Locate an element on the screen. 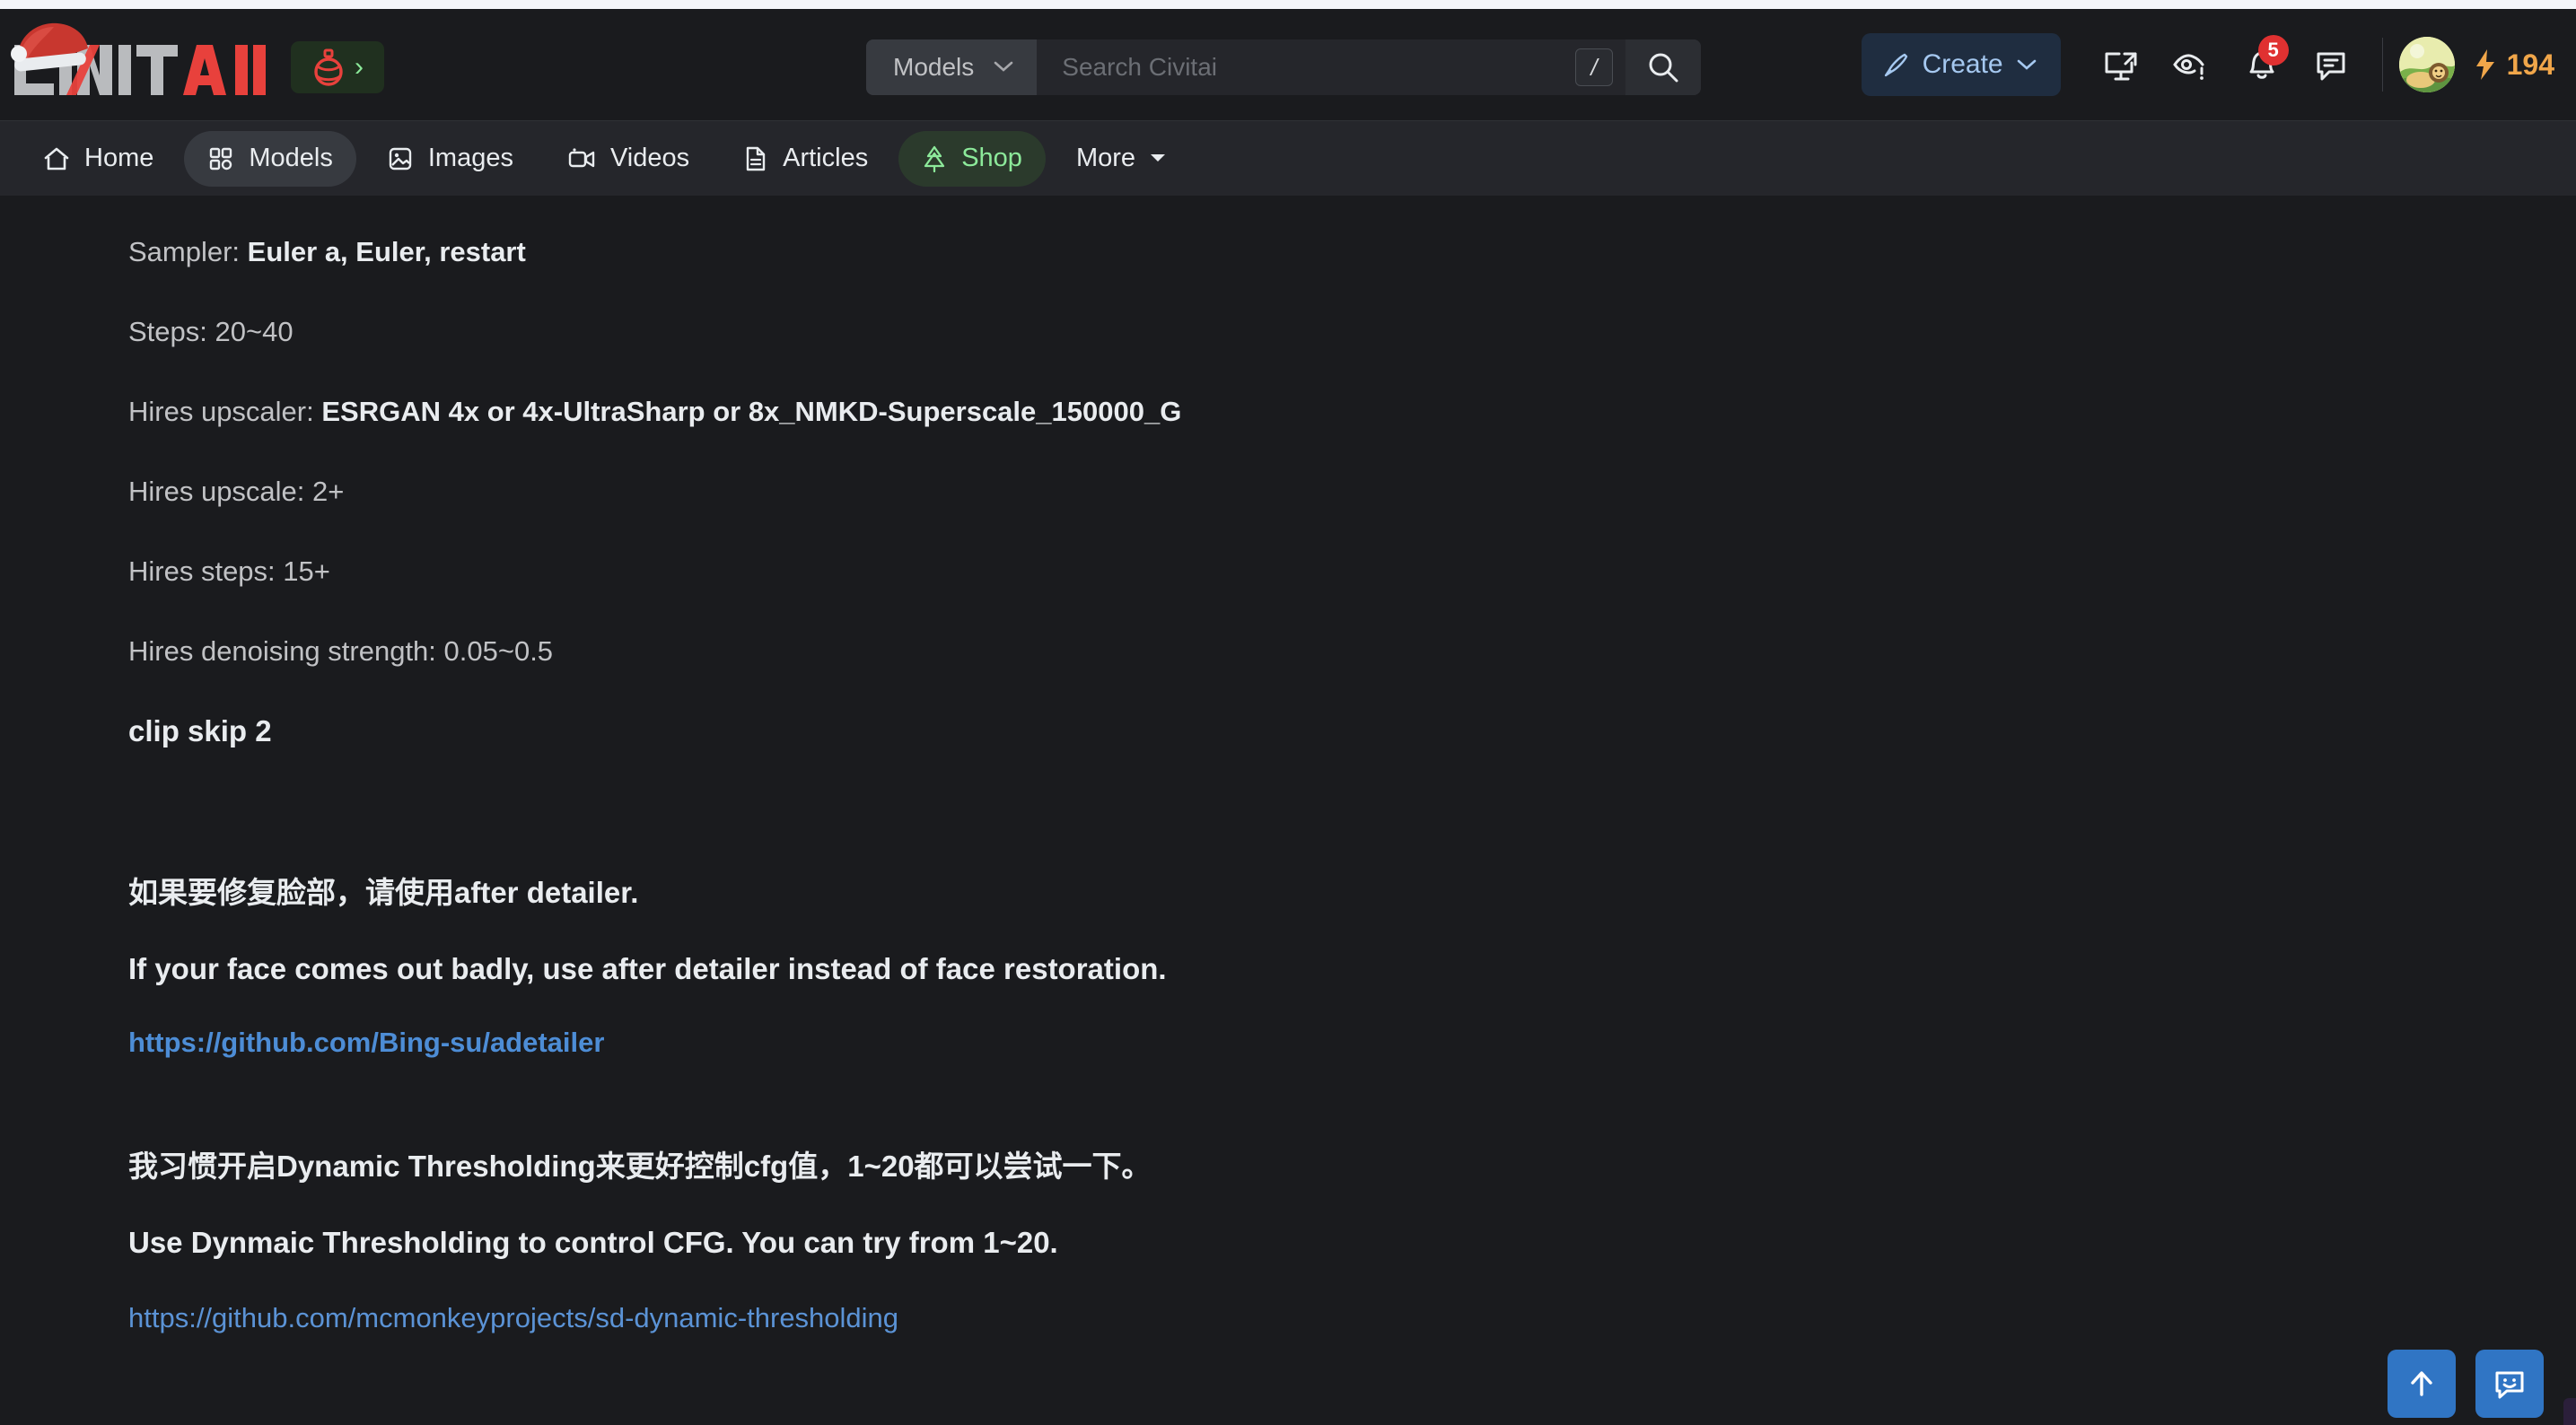  search-input is located at coordinates (1331, 67).